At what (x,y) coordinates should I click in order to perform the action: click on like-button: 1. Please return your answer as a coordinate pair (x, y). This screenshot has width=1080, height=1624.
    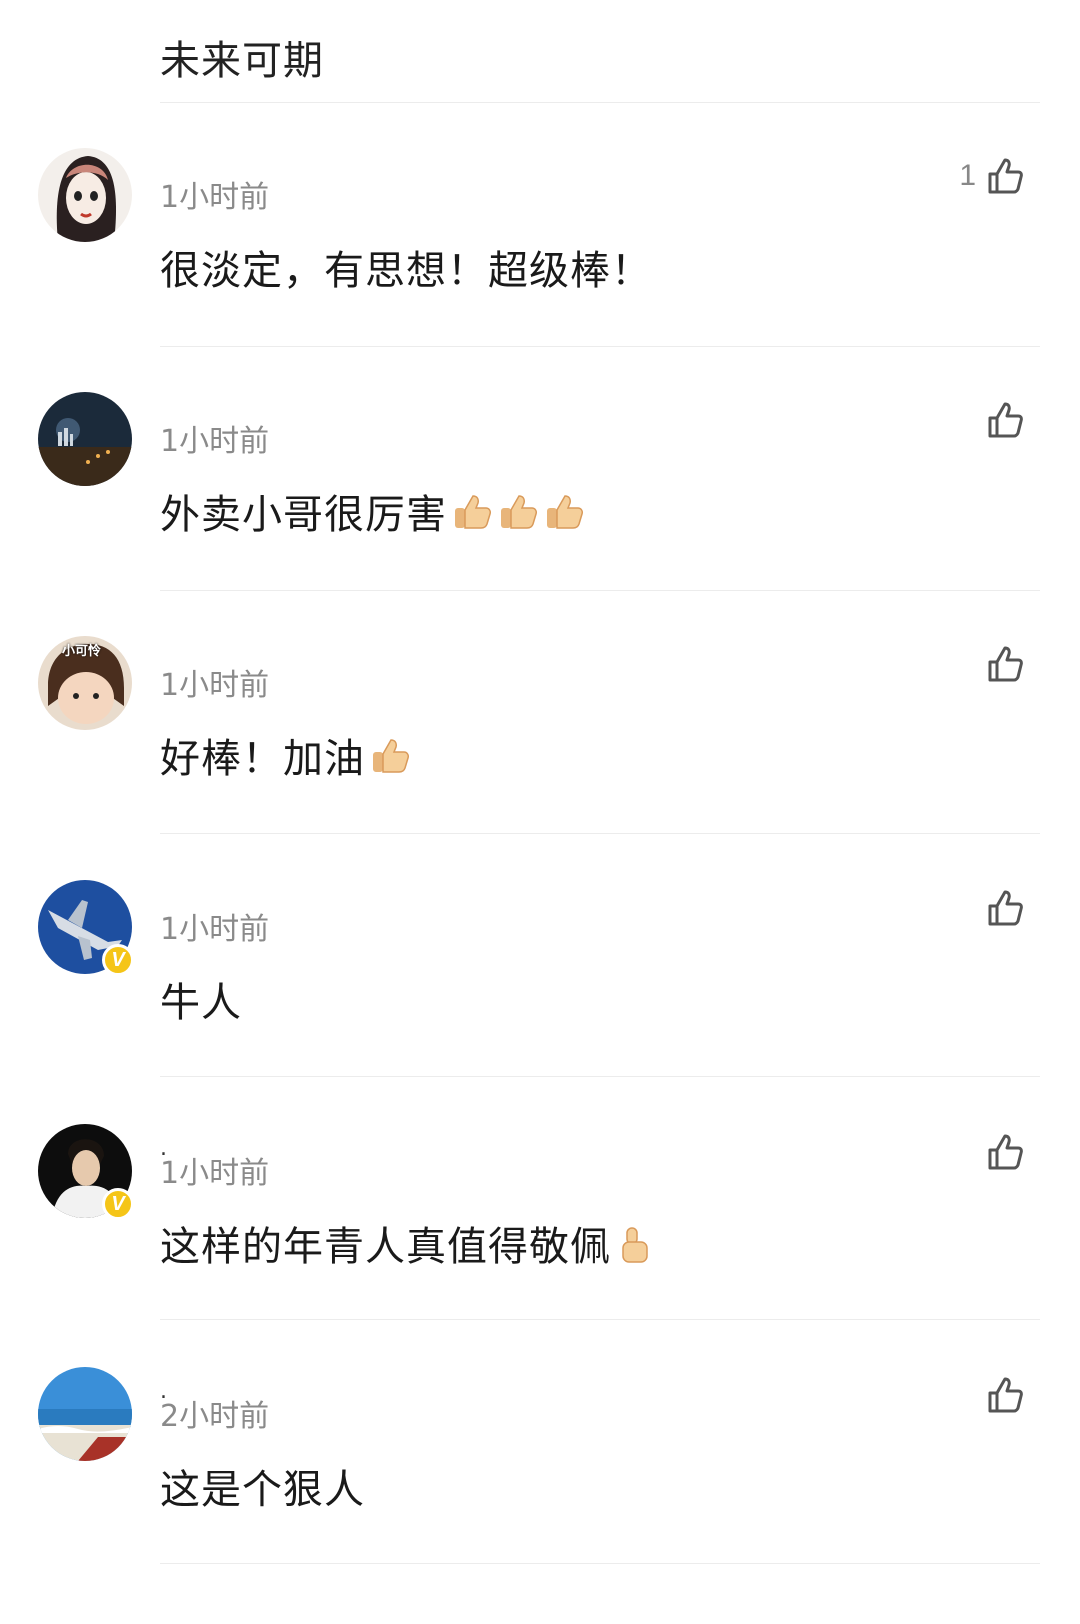
    Looking at the image, I should click on (992, 176).